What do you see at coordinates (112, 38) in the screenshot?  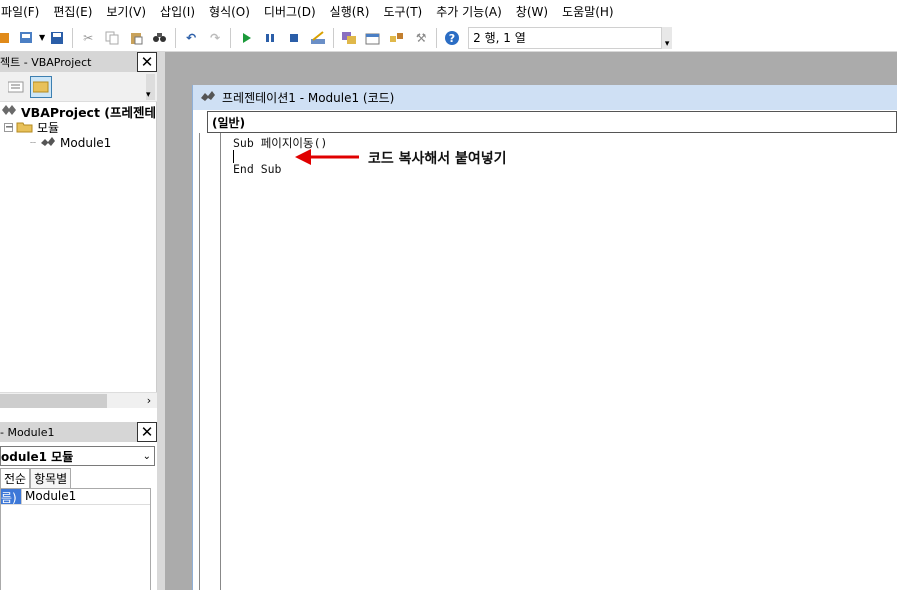 I see `copy-icon` at bounding box center [112, 38].